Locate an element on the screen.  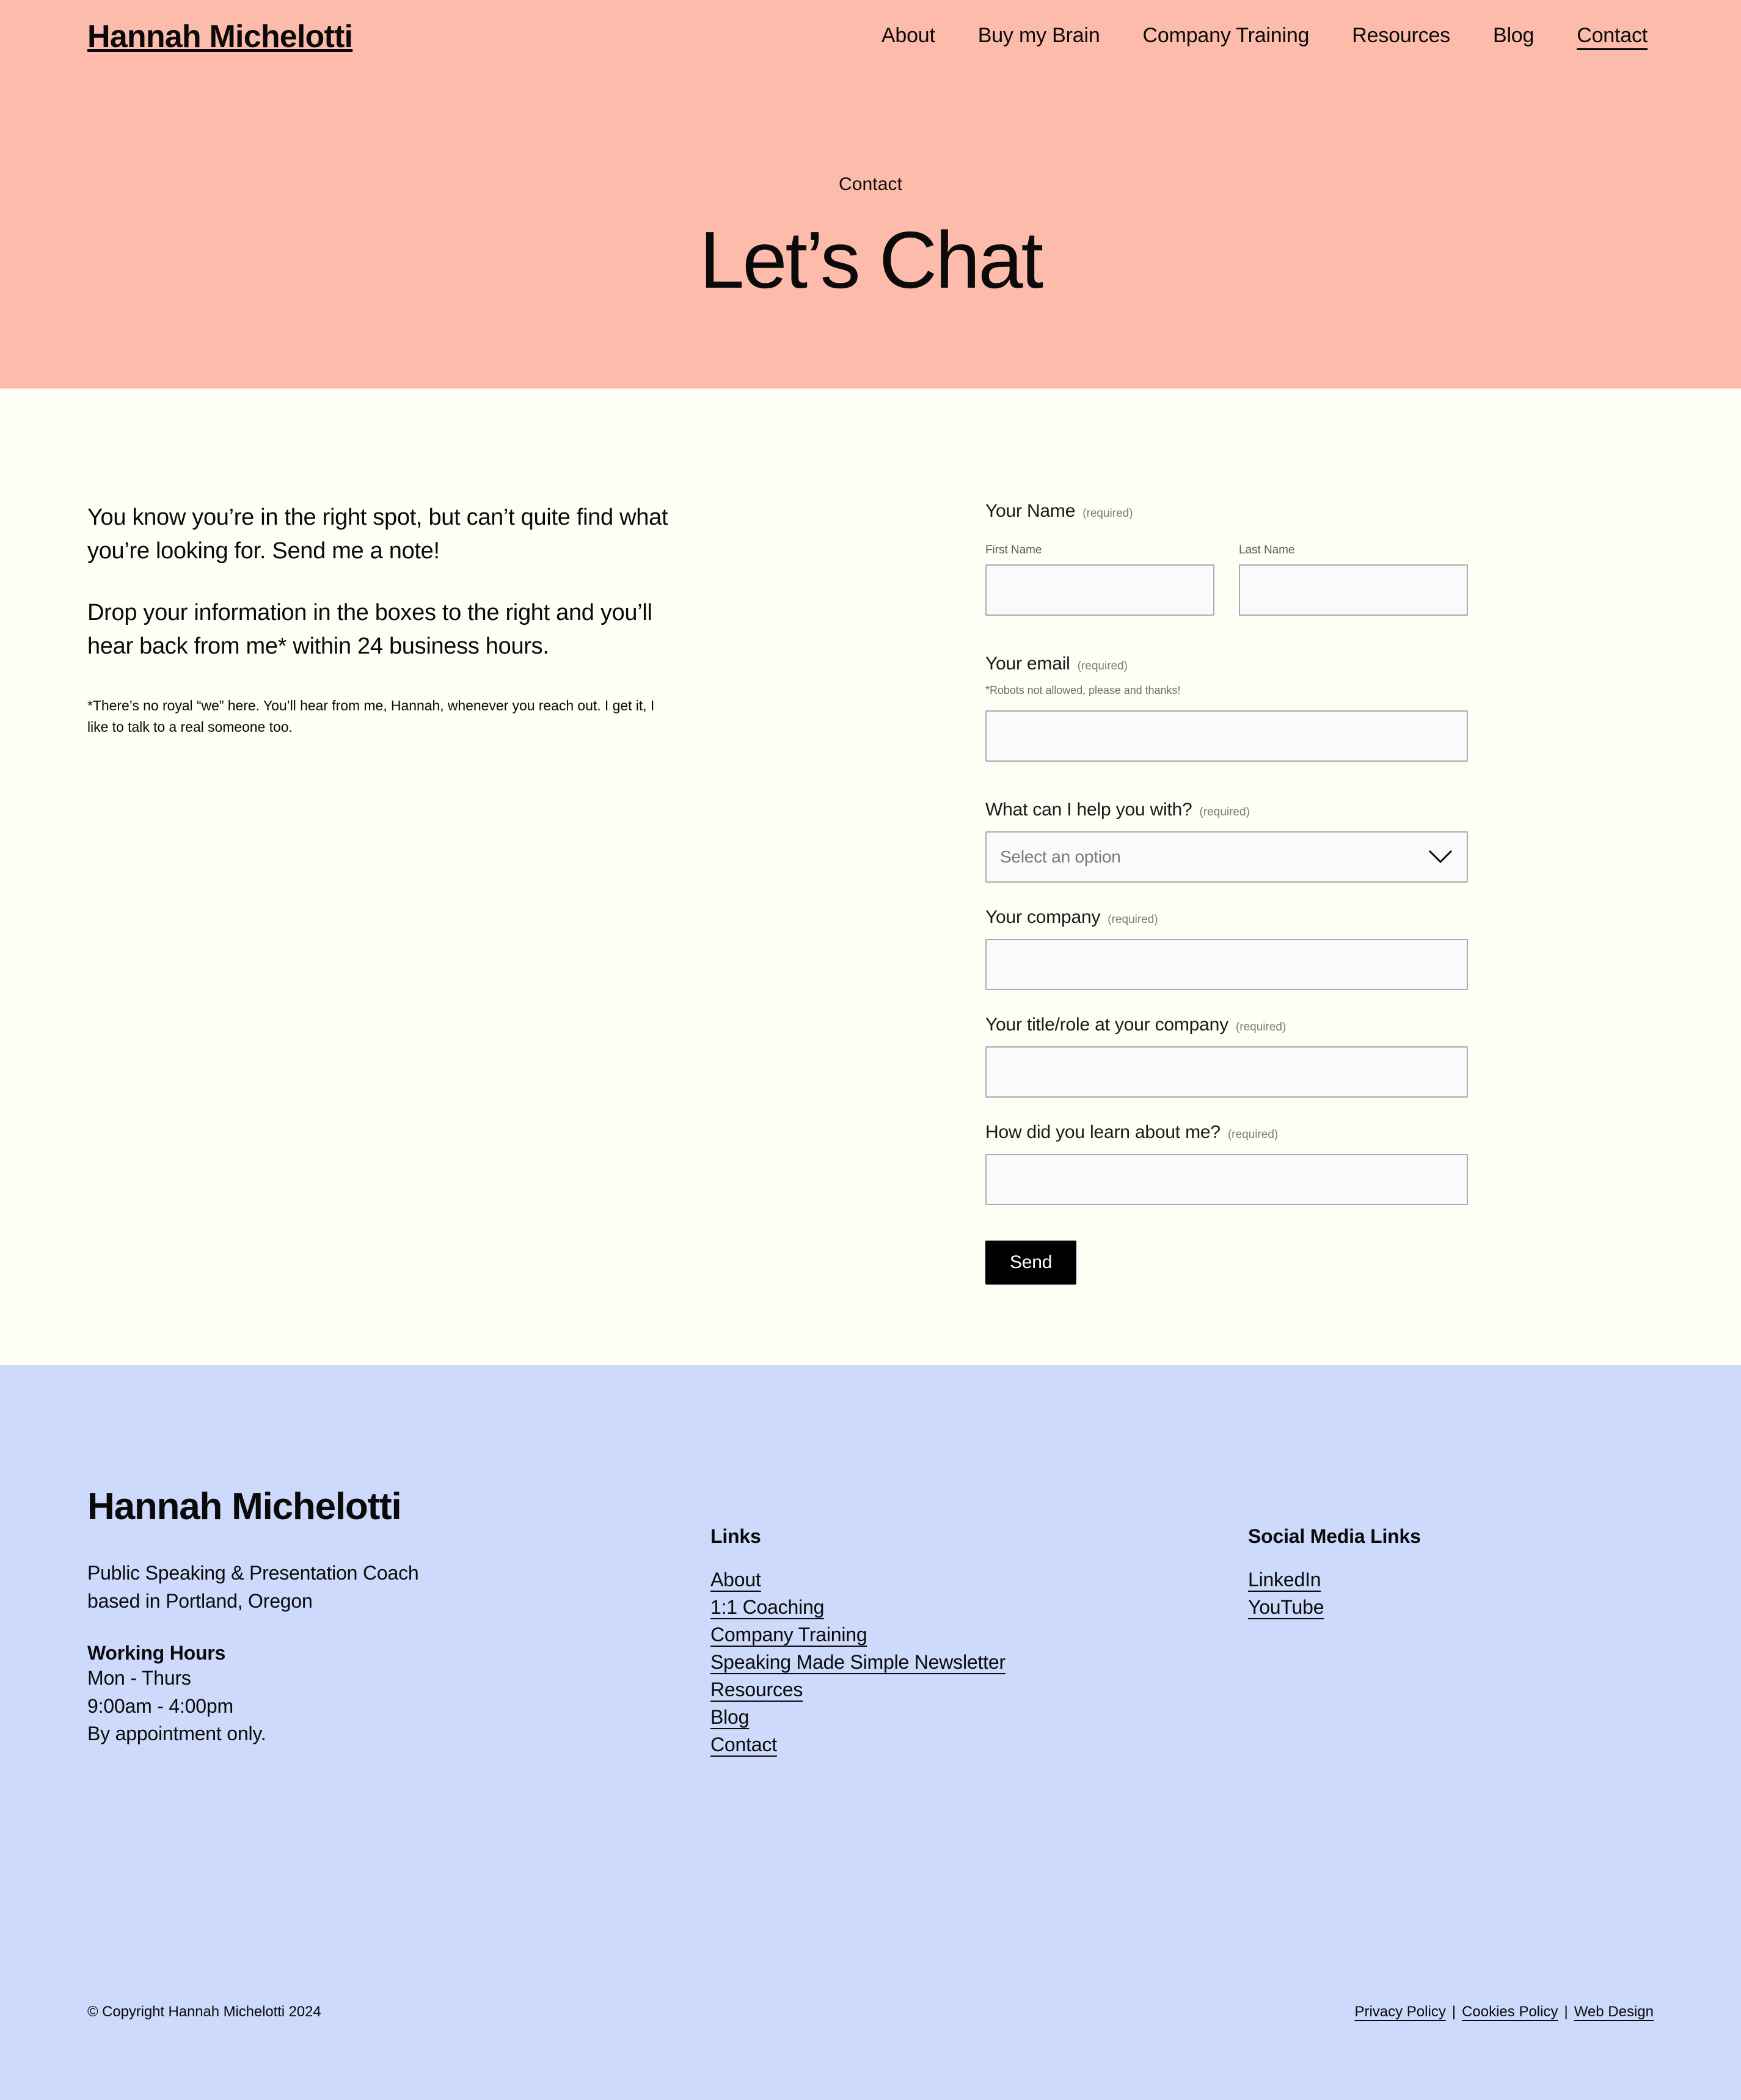
footer-social-column: Social Media Links LinkedIn YouTube is located at coordinates (1334, 1624).